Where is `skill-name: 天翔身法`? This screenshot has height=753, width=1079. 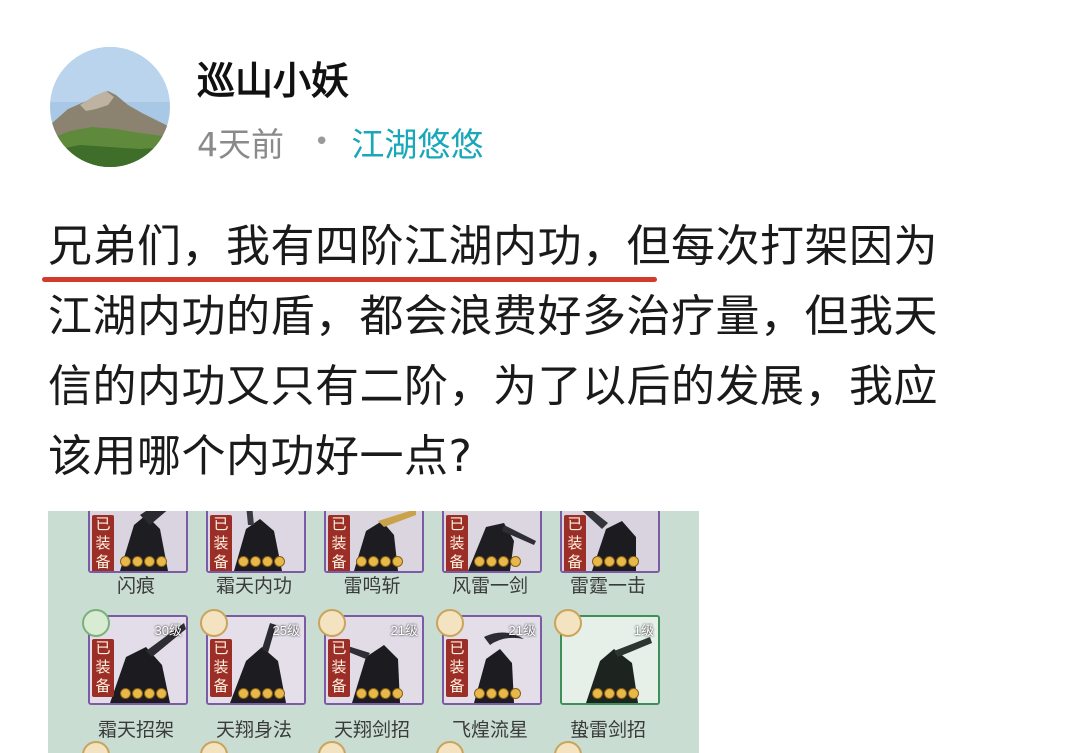 skill-name: 天翔身法 is located at coordinates (253, 730).